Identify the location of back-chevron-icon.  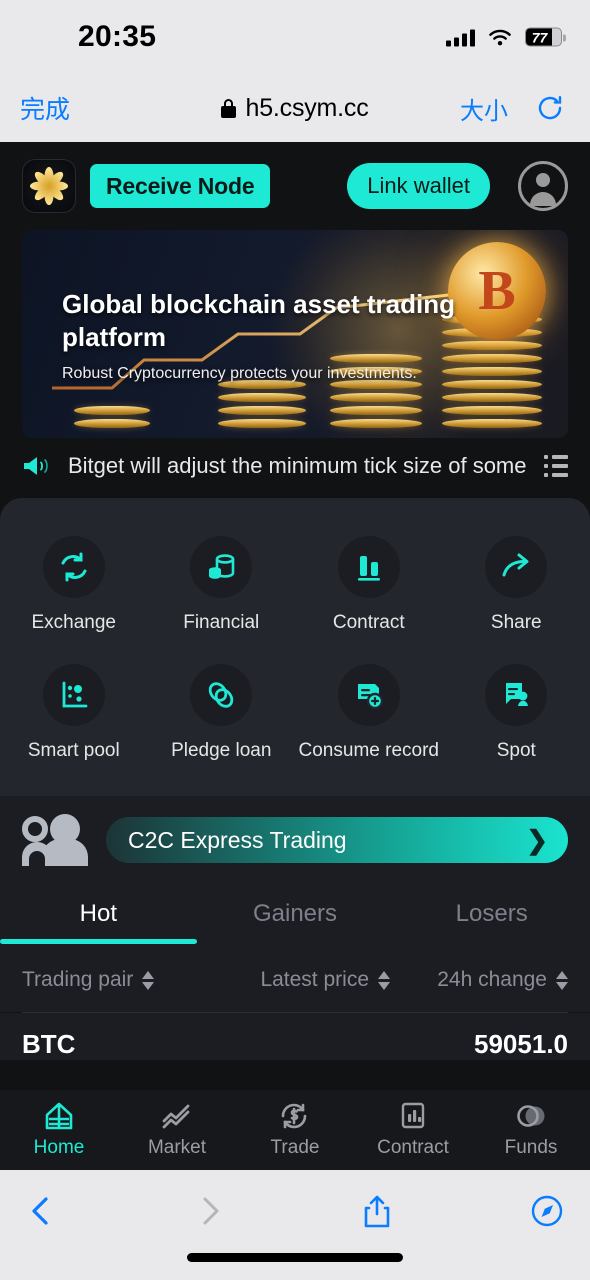
(41, 1213).